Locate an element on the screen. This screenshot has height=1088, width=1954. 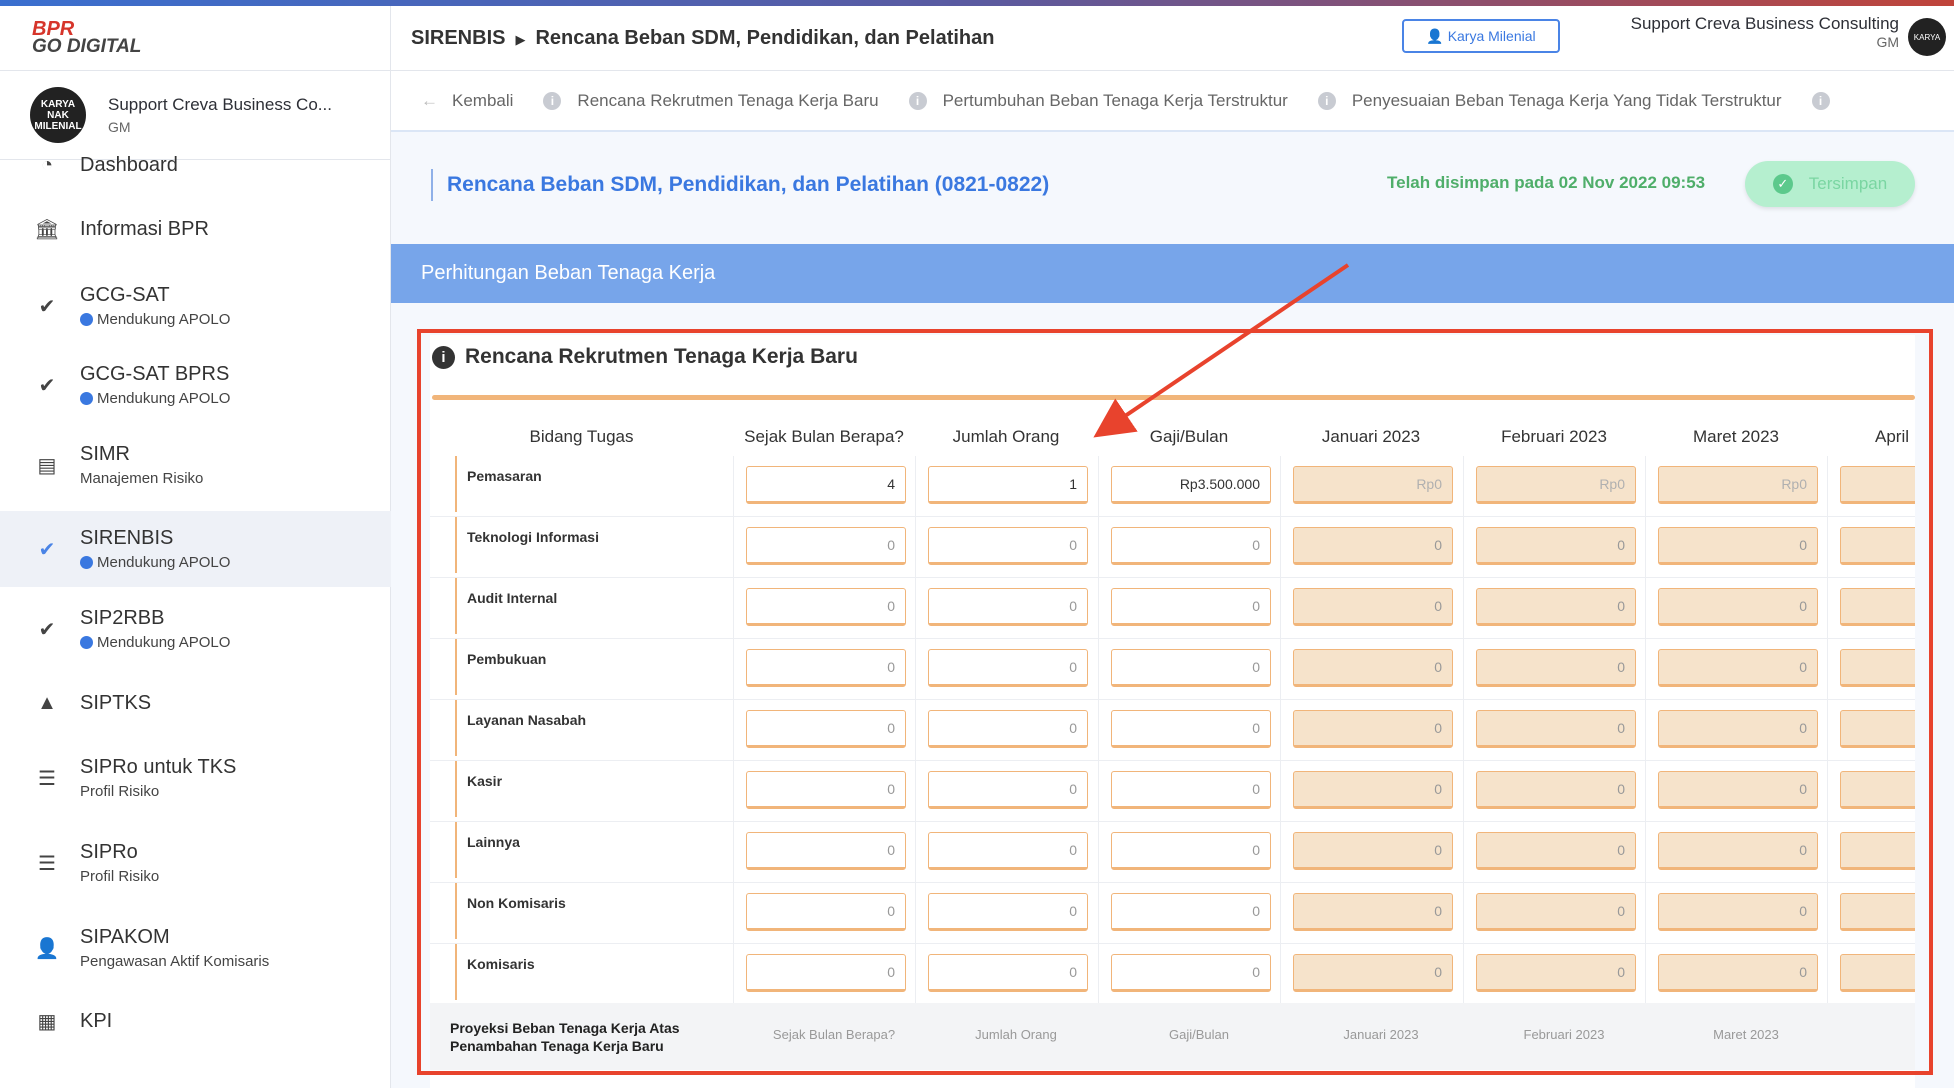
breadcrumb-root: SIRENBIS is located at coordinates (458, 38).